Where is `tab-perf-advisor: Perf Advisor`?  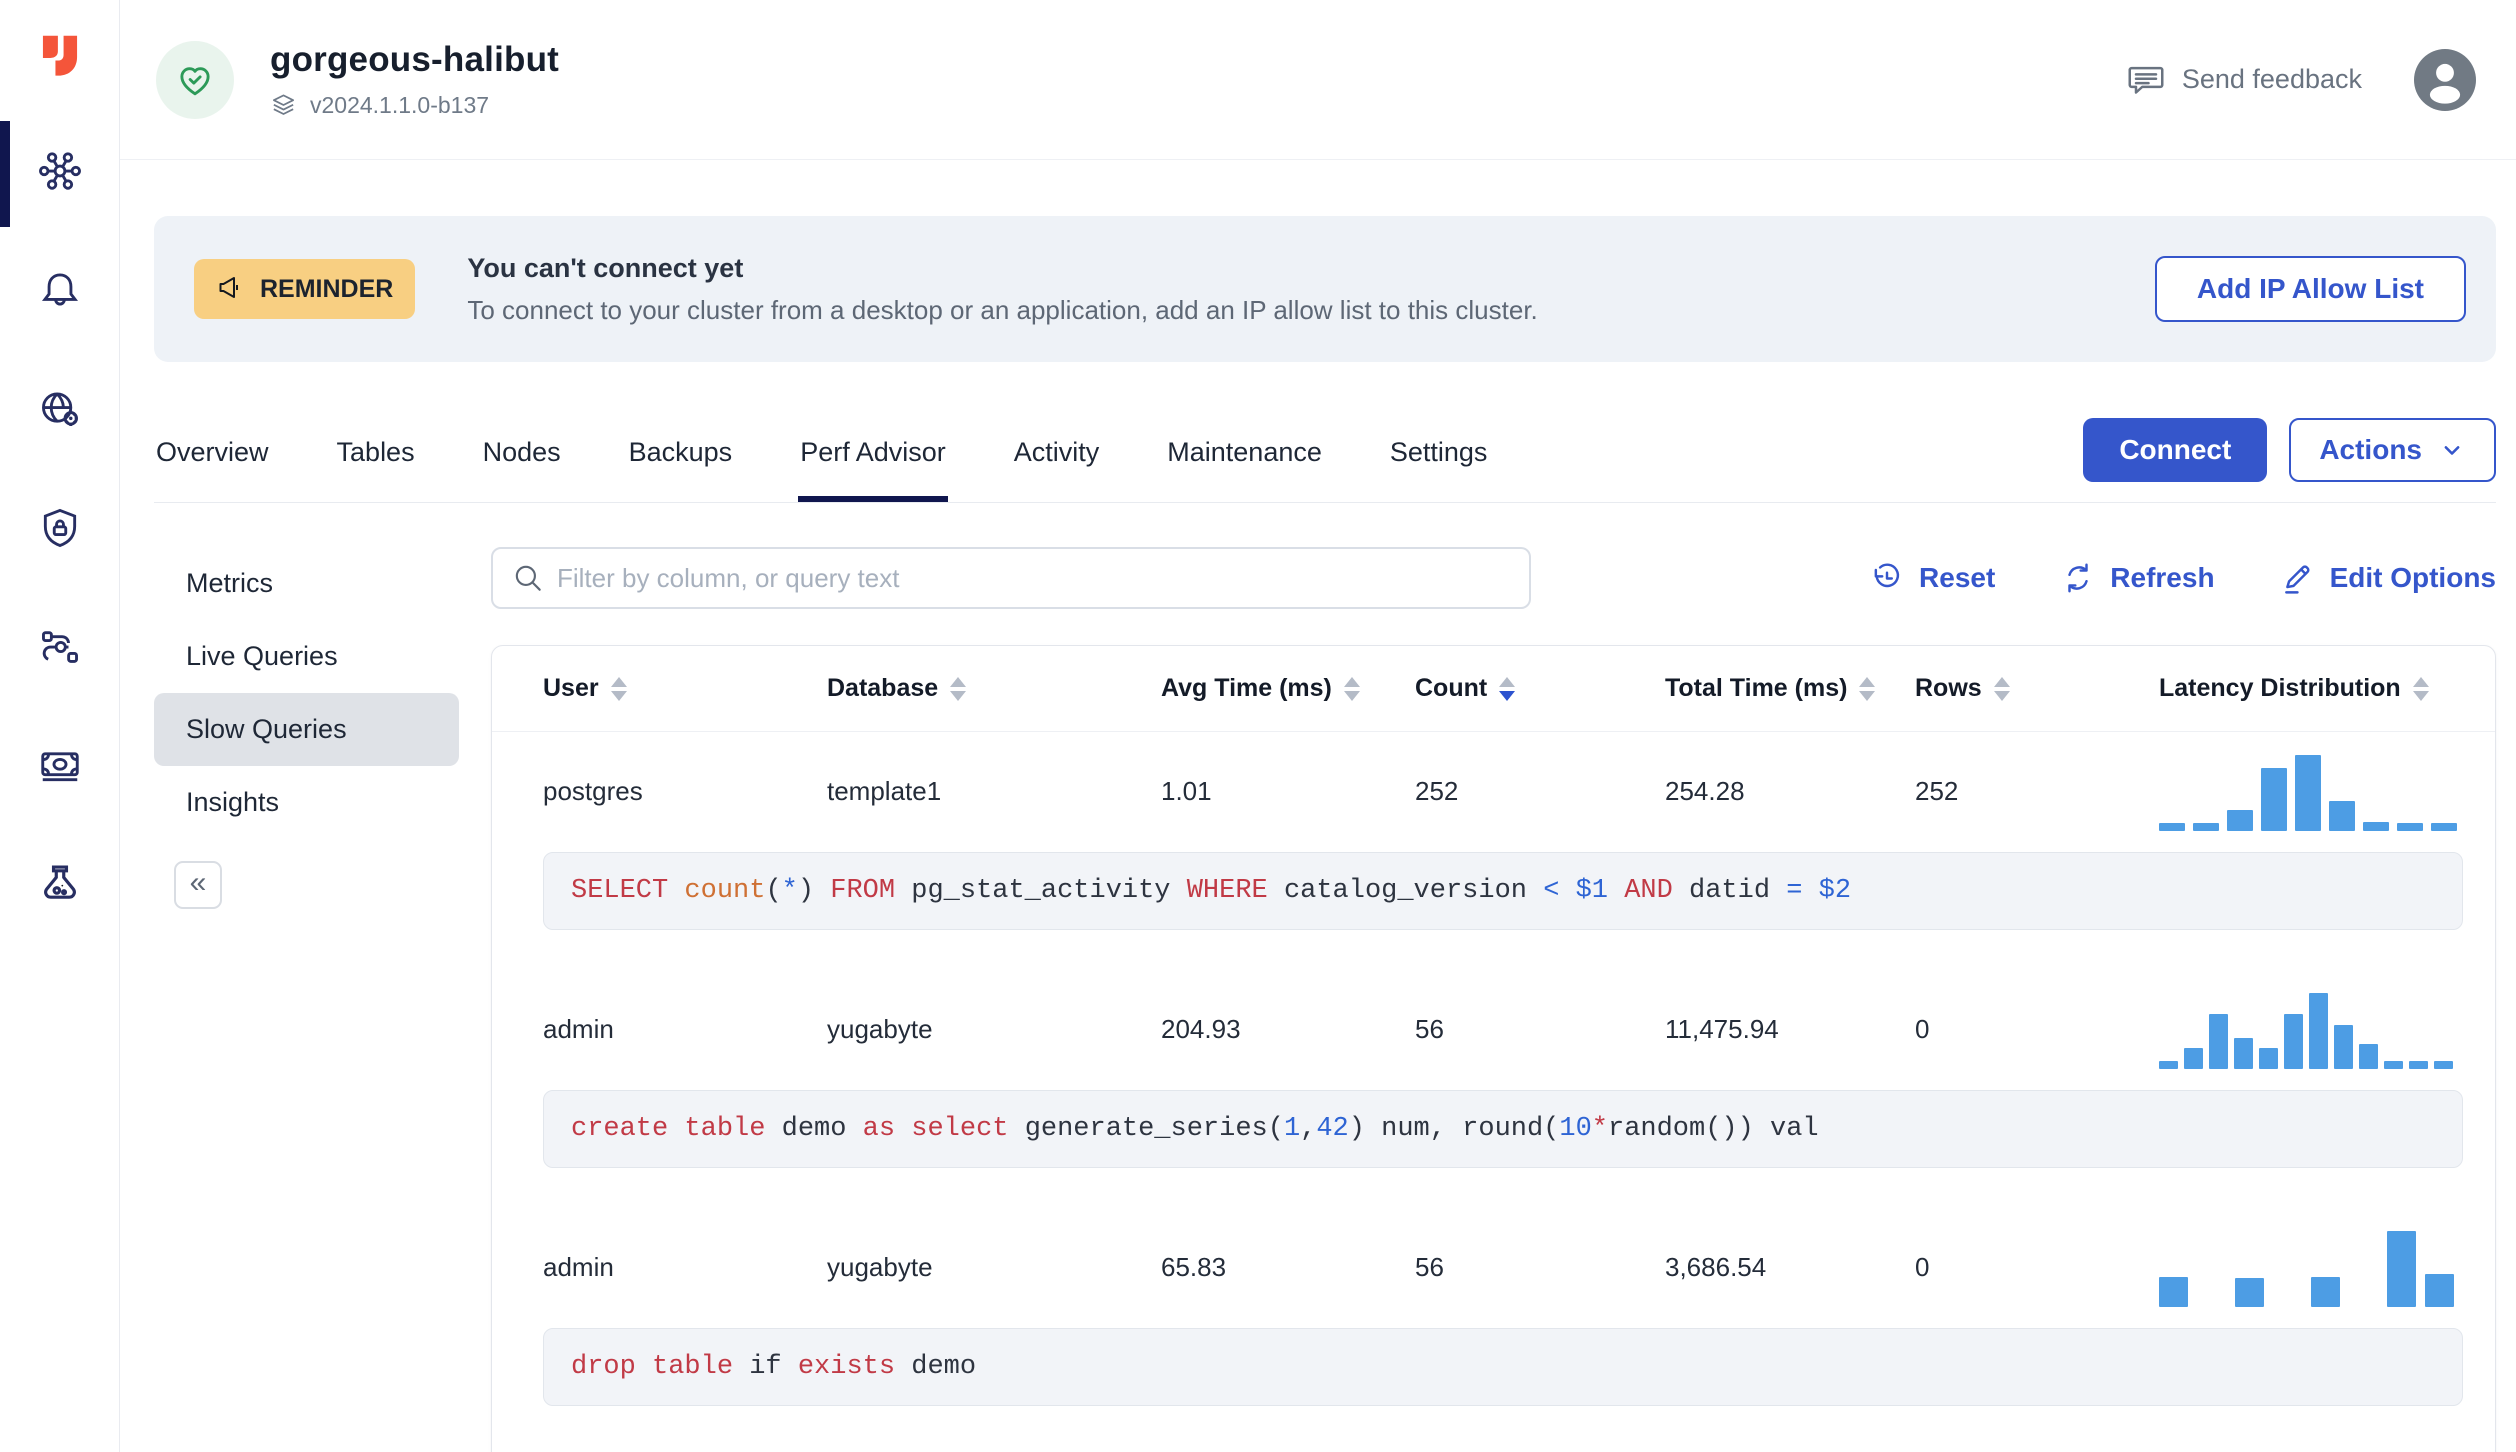
tab-perf-advisor: Perf Advisor is located at coordinates (873, 469).